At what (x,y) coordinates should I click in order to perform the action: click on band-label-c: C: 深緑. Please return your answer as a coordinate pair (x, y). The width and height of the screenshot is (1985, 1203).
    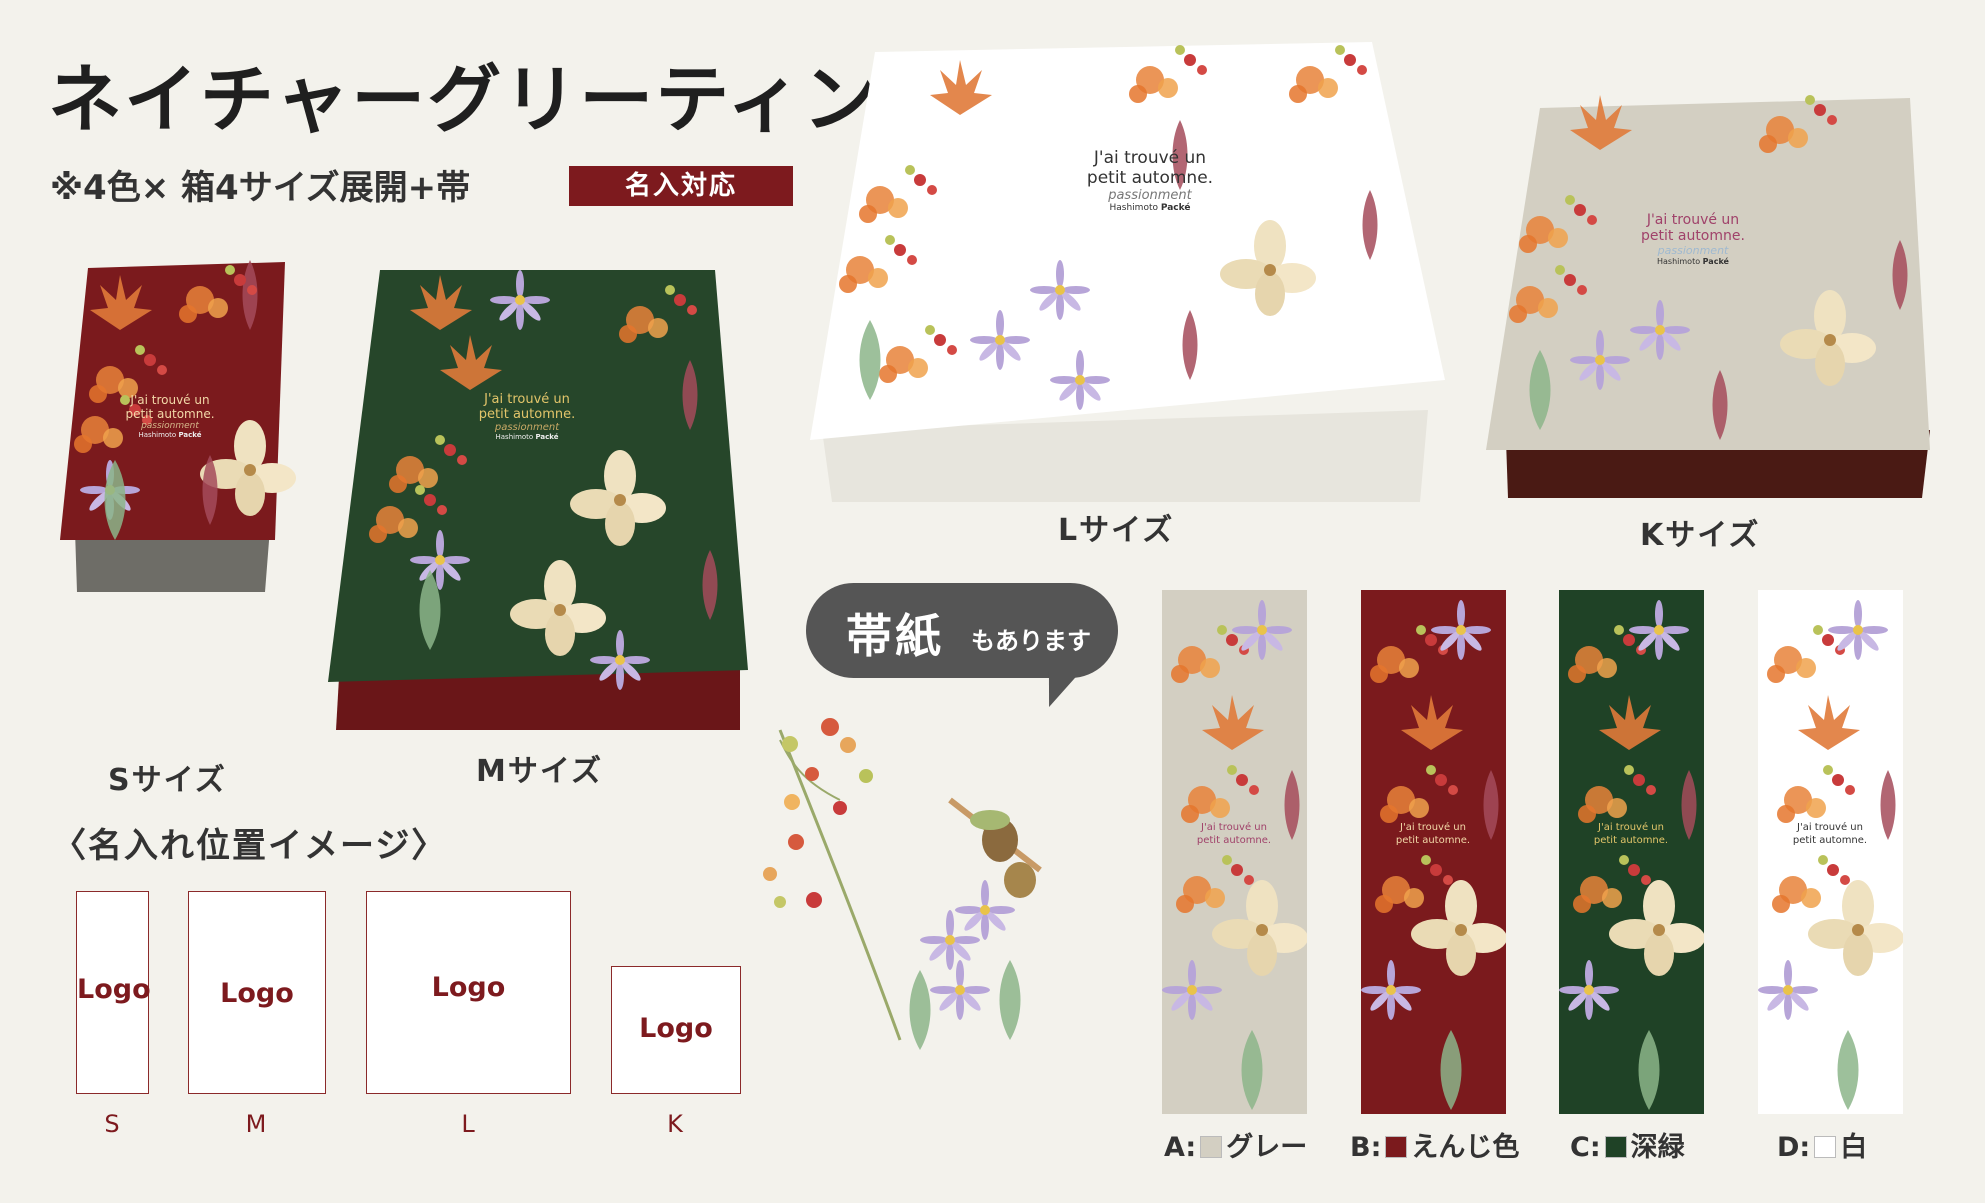
    Looking at the image, I should click on (1627, 1144).